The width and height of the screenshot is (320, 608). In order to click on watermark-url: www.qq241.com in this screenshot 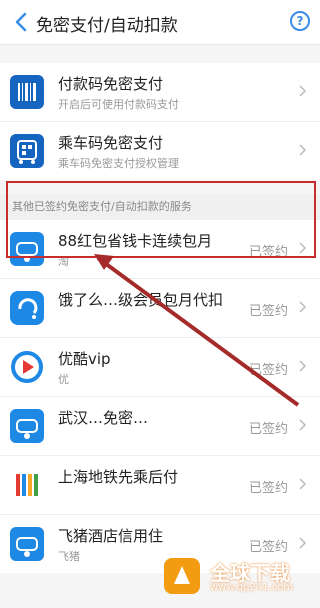, I will do `click(252, 587)`.